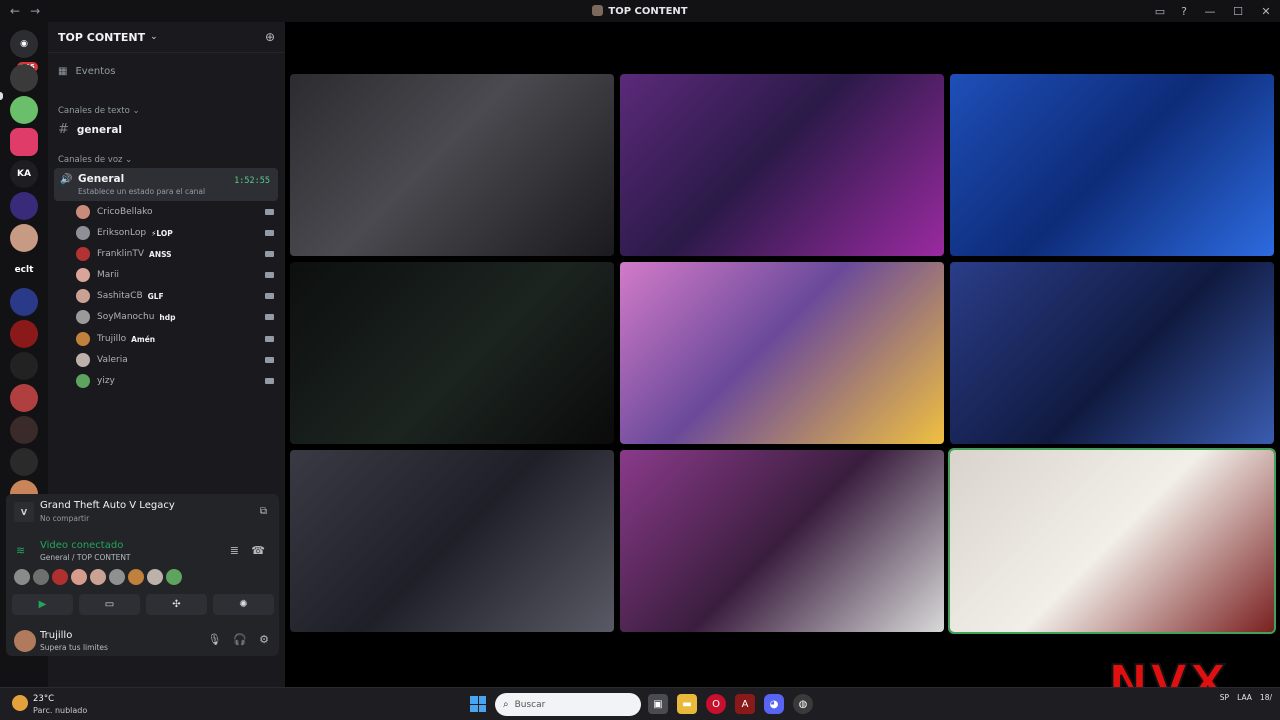 This screenshot has width=1280, height=720. Describe the element at coordinates (240, 639) in the screenshot. I see `headphones-icon: 🎧` at that location.